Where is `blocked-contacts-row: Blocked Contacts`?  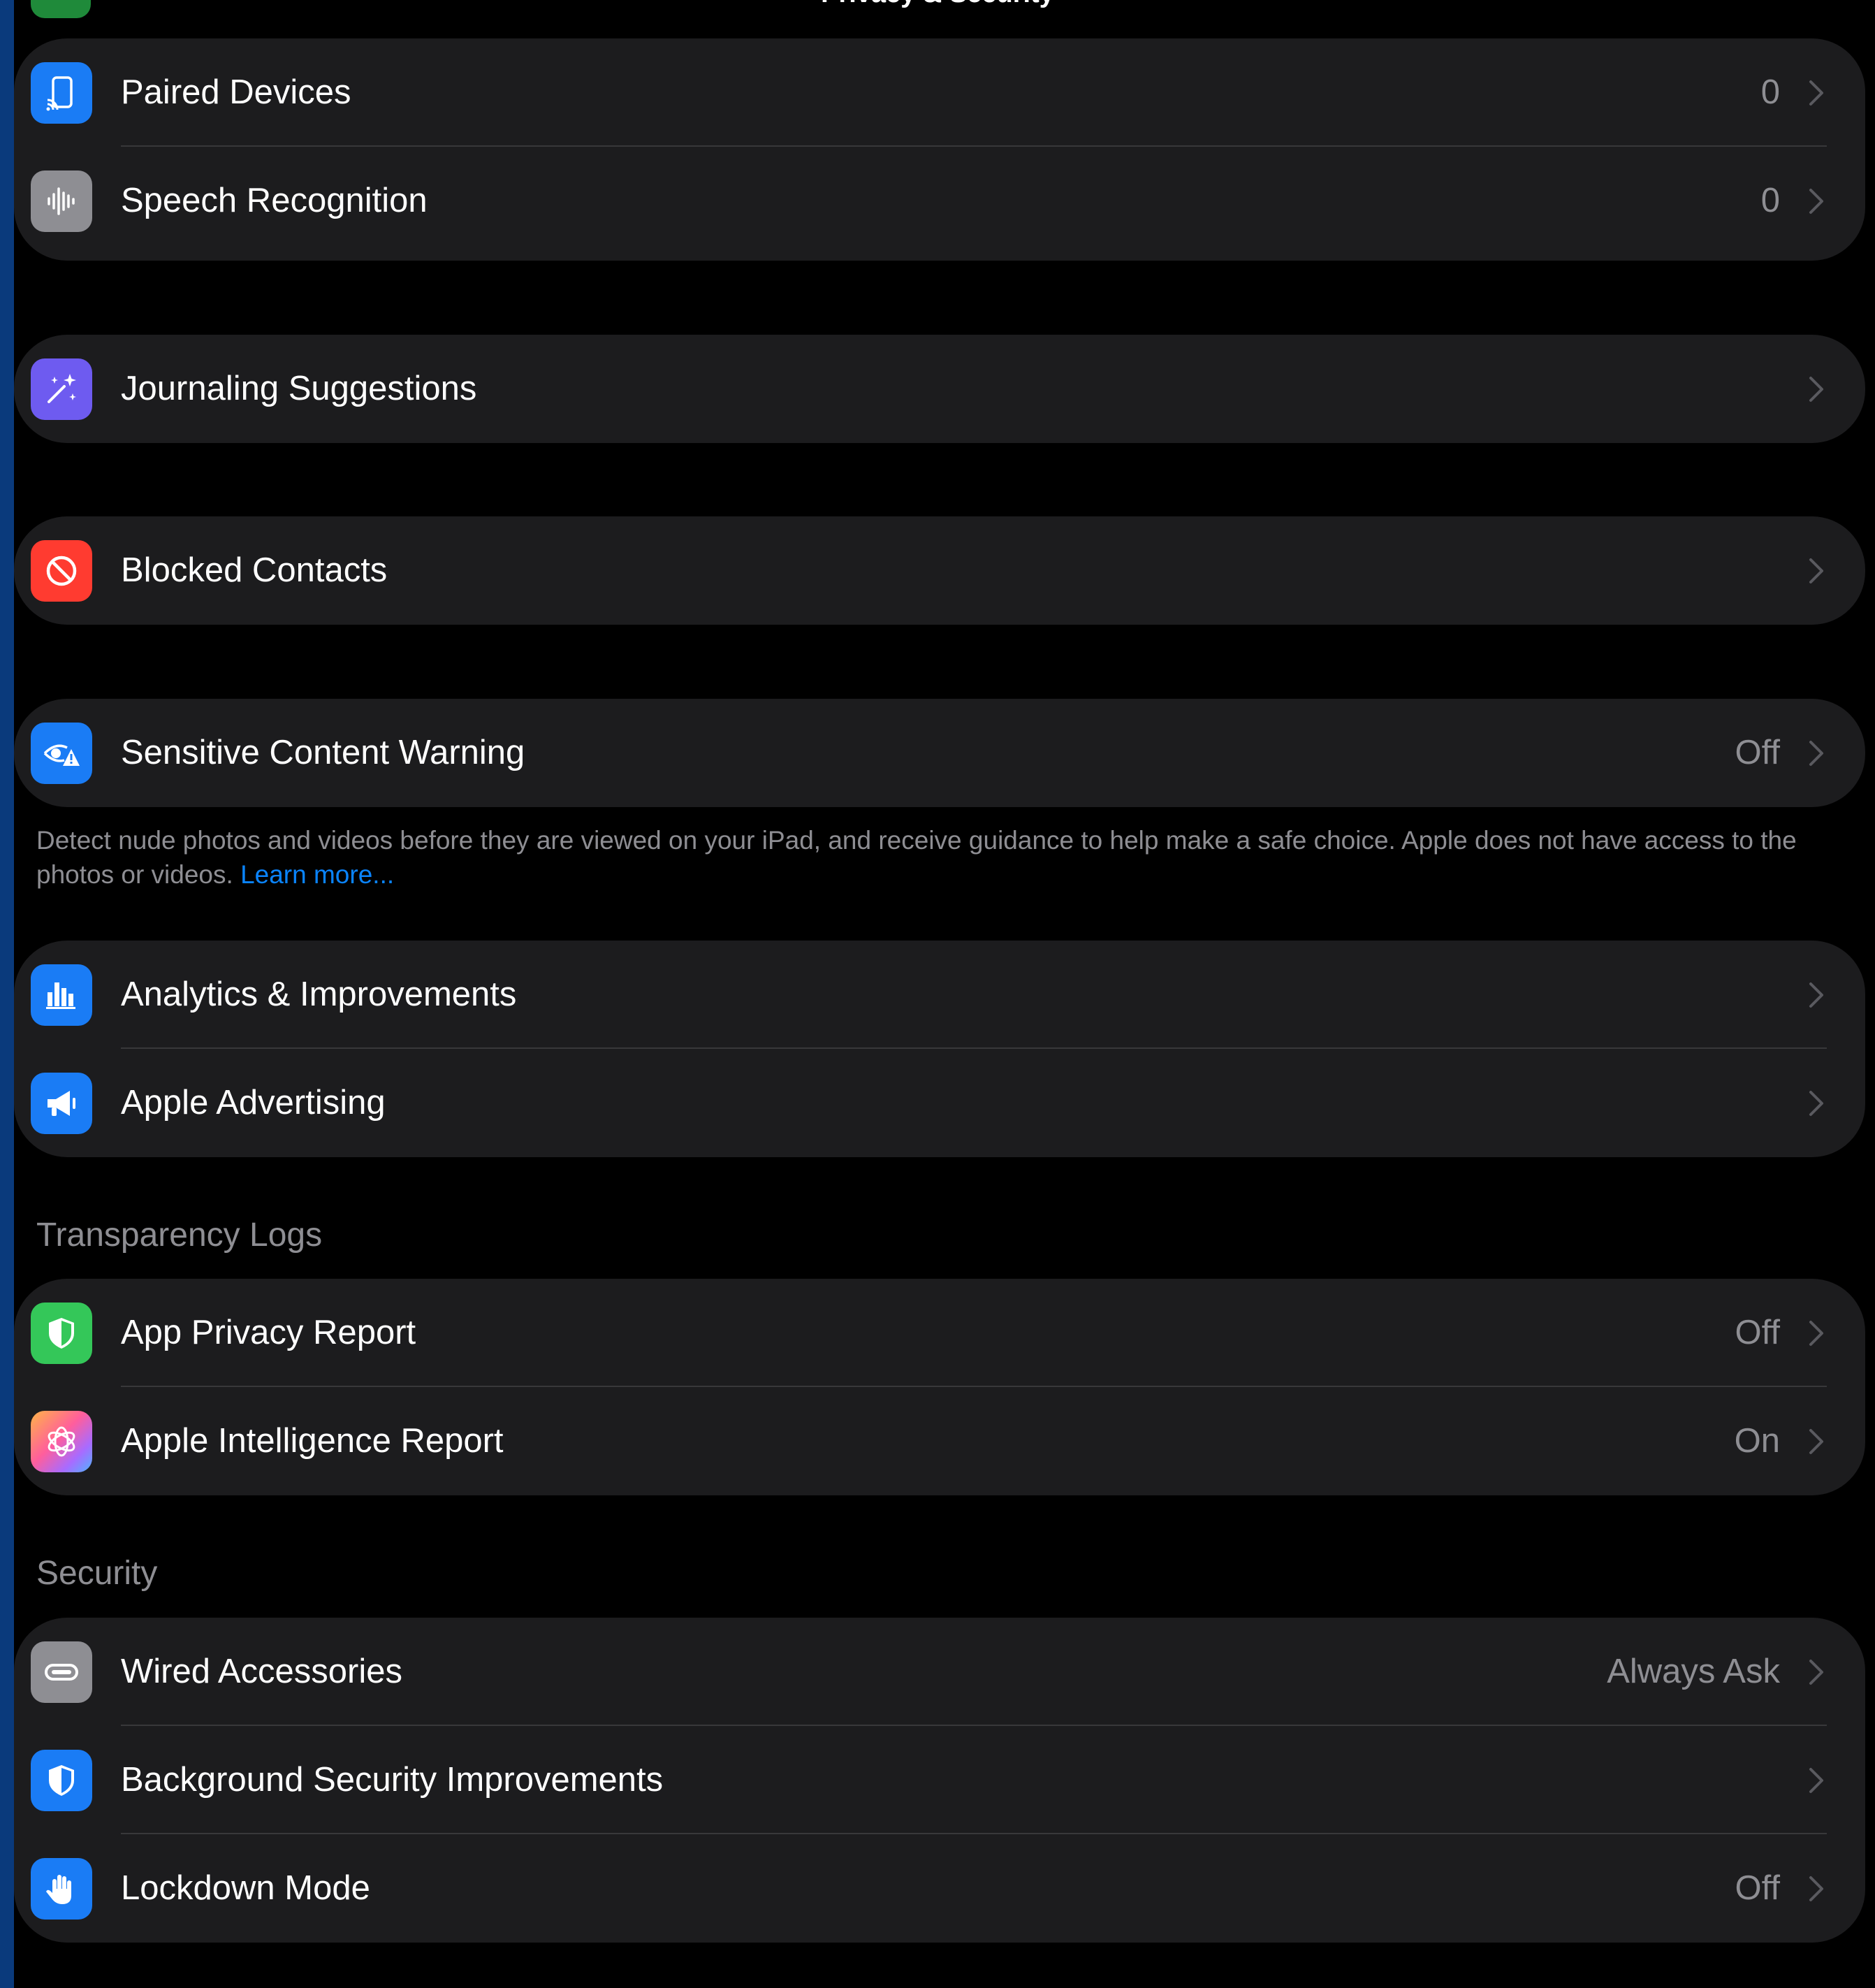 blocked-contacts-row: Blocked Contacts is located at coordinates (940, 570).